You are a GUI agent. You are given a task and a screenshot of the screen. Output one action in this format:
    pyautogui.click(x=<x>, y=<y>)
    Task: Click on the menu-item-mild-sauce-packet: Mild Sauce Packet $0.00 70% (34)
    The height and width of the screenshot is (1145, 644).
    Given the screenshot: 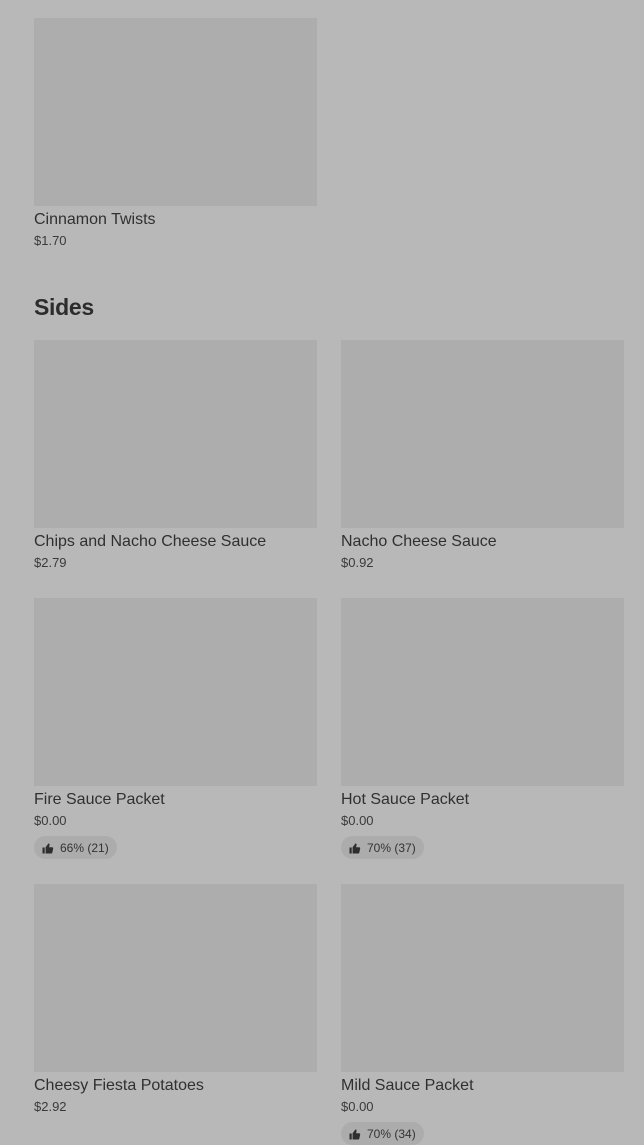 What is the action you would take?
    pyautogui.click(x=482, y=1014)
    